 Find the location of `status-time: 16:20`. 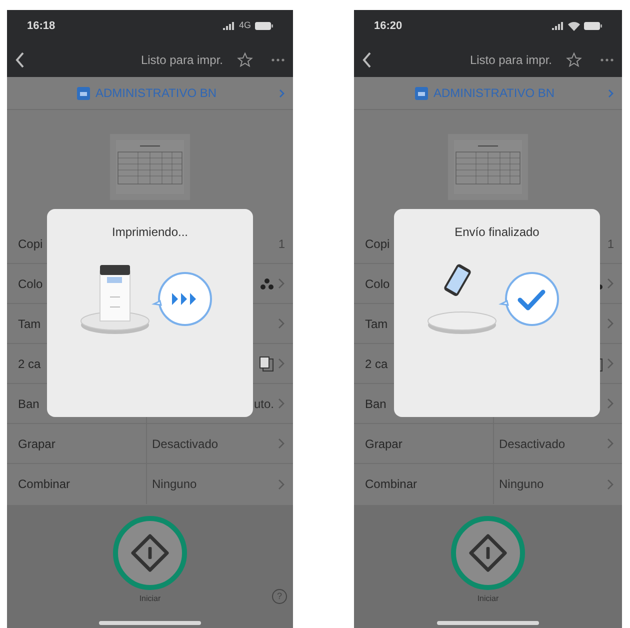

status-time: 16:20 is located at coordinates (388, 26).